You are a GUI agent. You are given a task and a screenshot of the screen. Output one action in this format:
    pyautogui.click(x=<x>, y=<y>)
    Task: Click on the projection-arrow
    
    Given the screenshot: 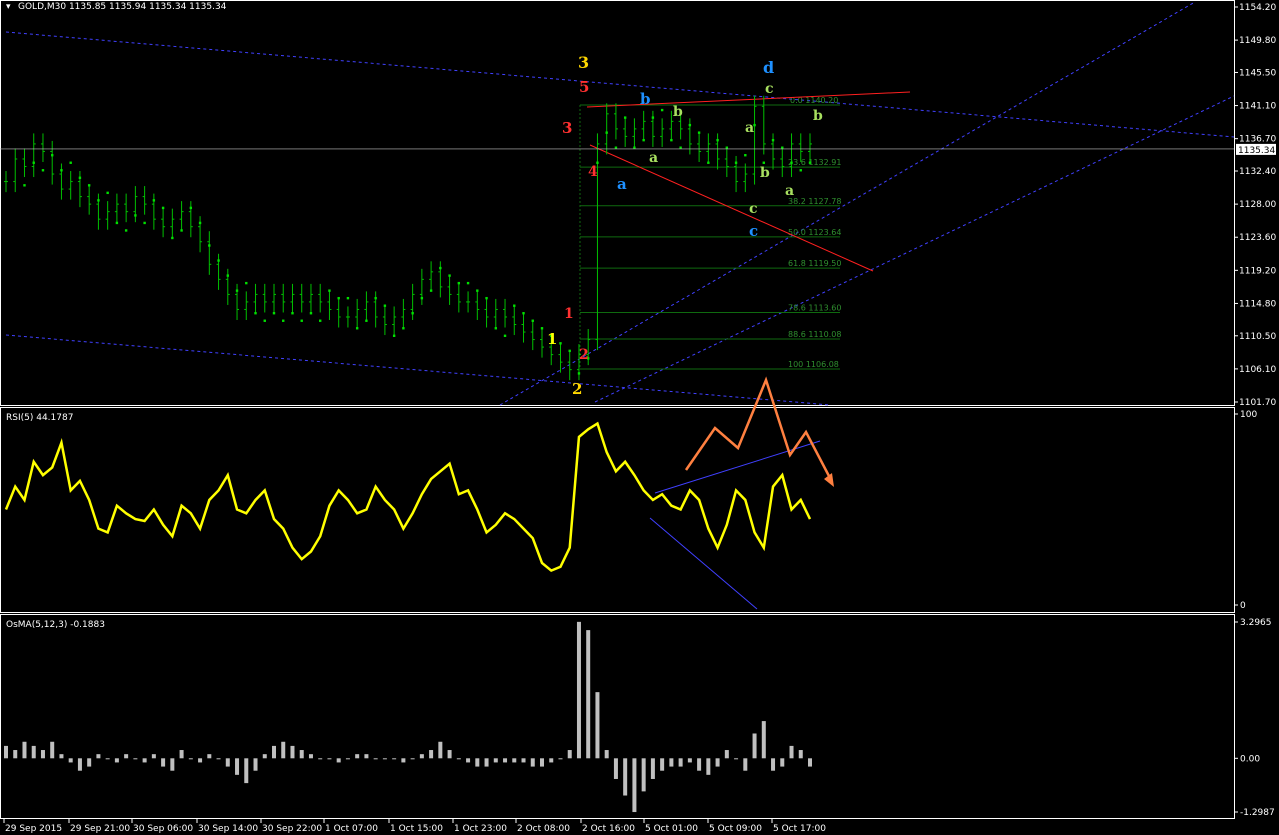 What is the action you would take?
    pyautogui.click(x=759, y=431)
    